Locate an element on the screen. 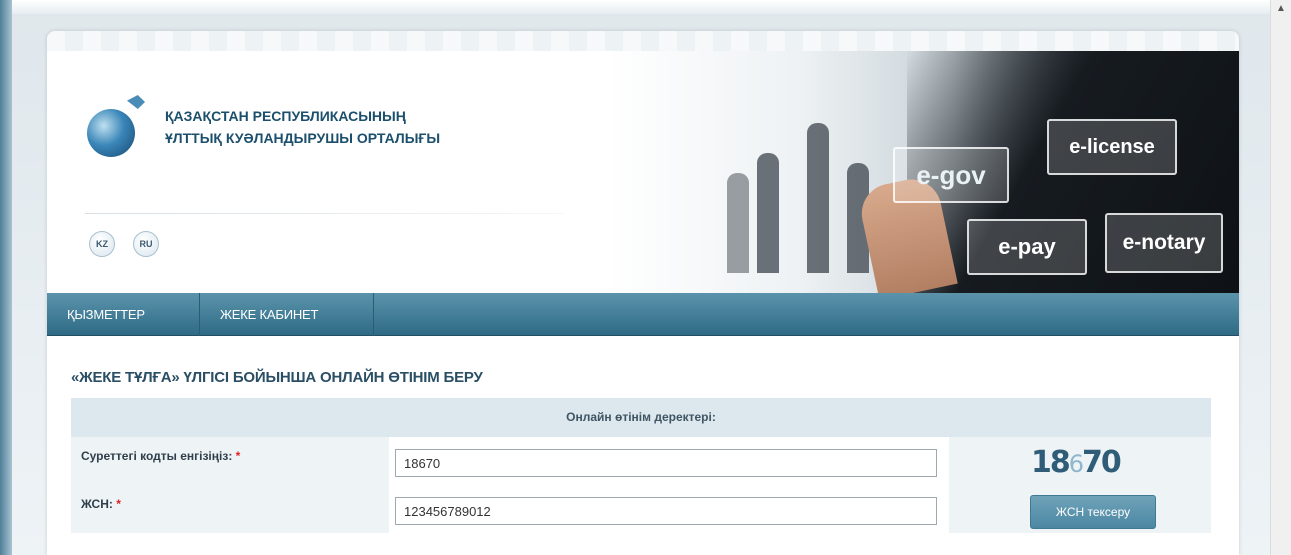 The height and width of the screenshot is (555, 1291). form-header: Онлайн өтінім деректері: is located at coordinates (641, 417).